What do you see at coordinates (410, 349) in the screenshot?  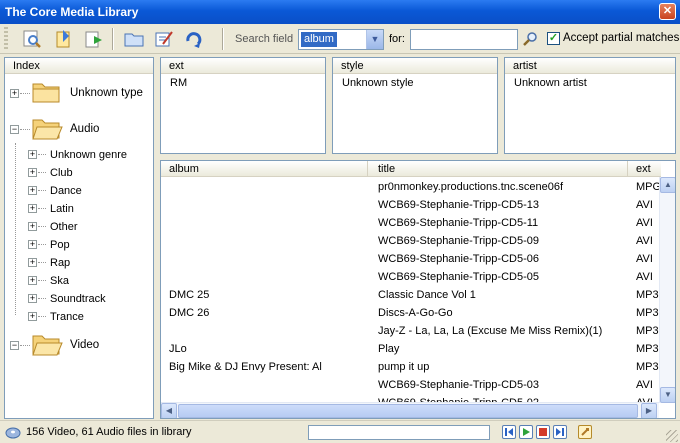 I see `table-row: JLo Play MP3` at bounding box center [410, 349].